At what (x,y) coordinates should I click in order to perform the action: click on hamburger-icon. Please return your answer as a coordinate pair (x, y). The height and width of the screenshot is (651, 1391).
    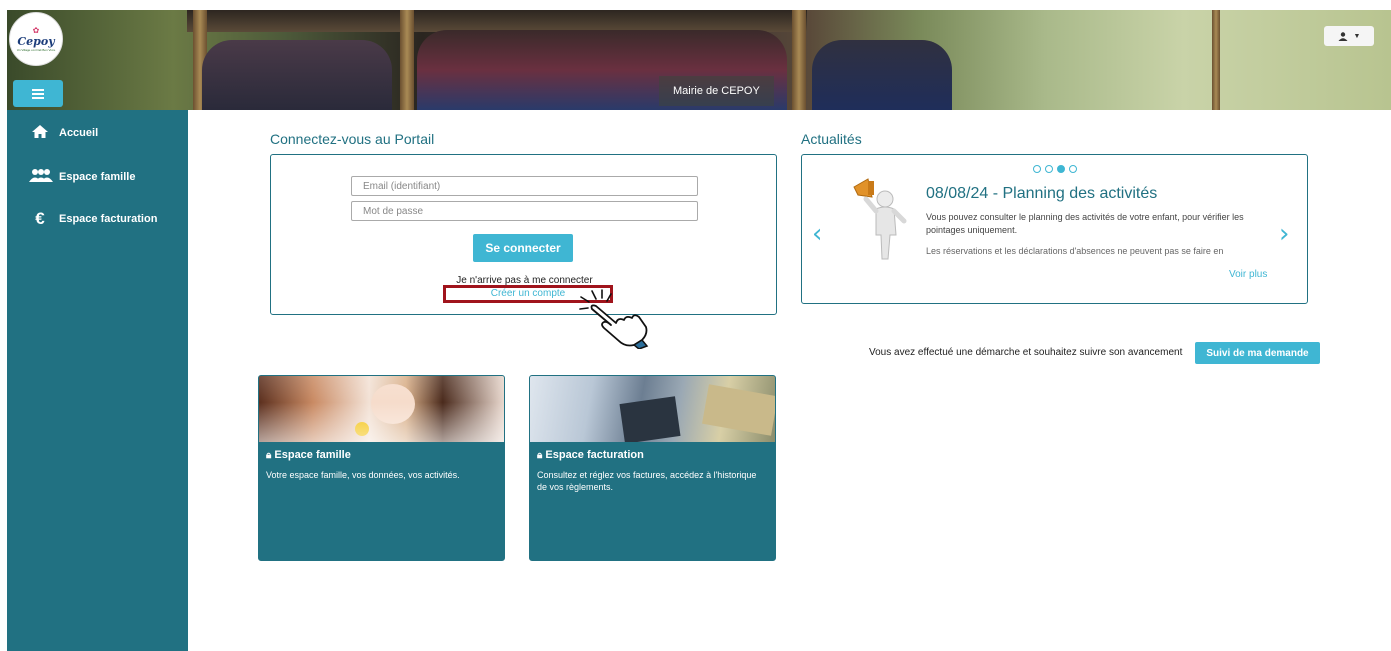
    Looking at the image, I should click on (38, 93).